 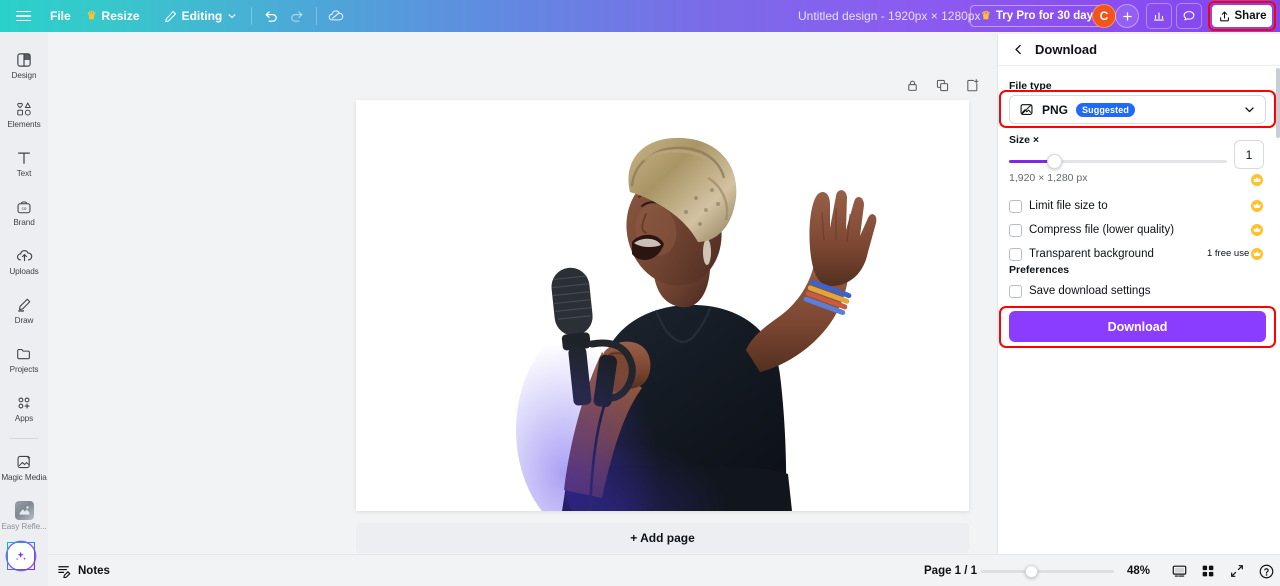 I want to click on add-page-button, so click(x=972, y=85).